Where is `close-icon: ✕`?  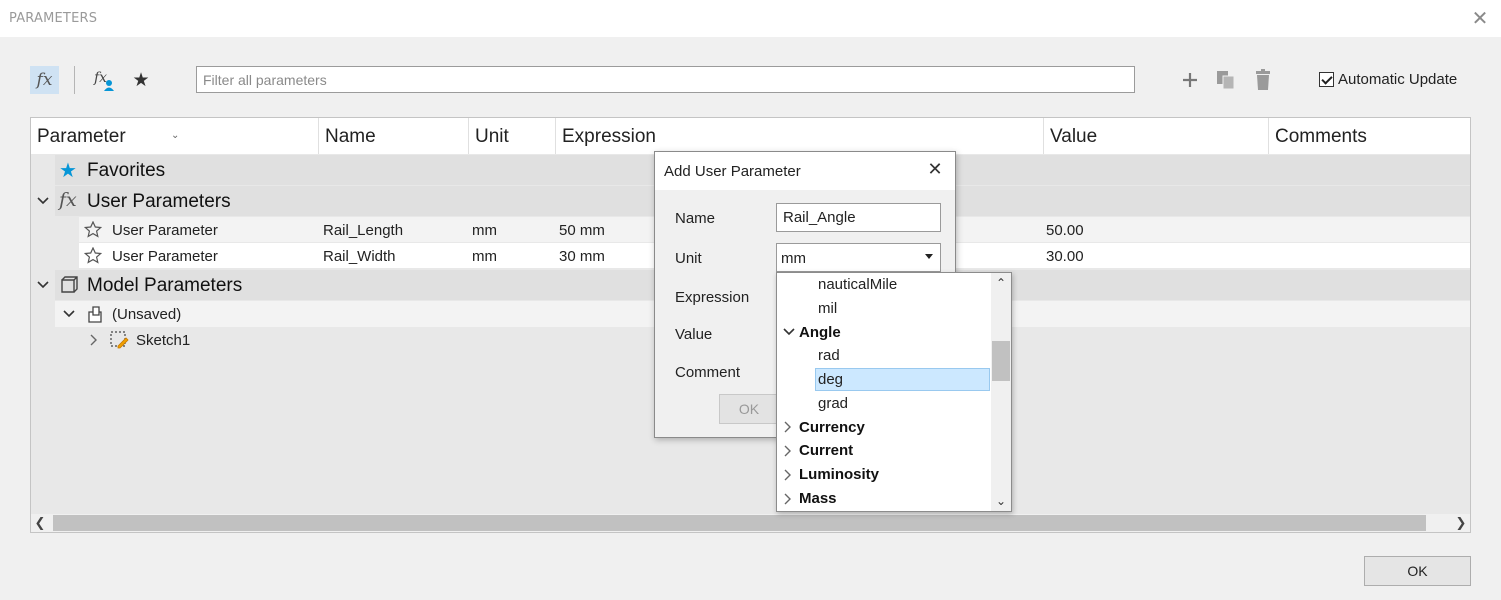 close-icon: ✕ is located at coordinates (1480, 18).